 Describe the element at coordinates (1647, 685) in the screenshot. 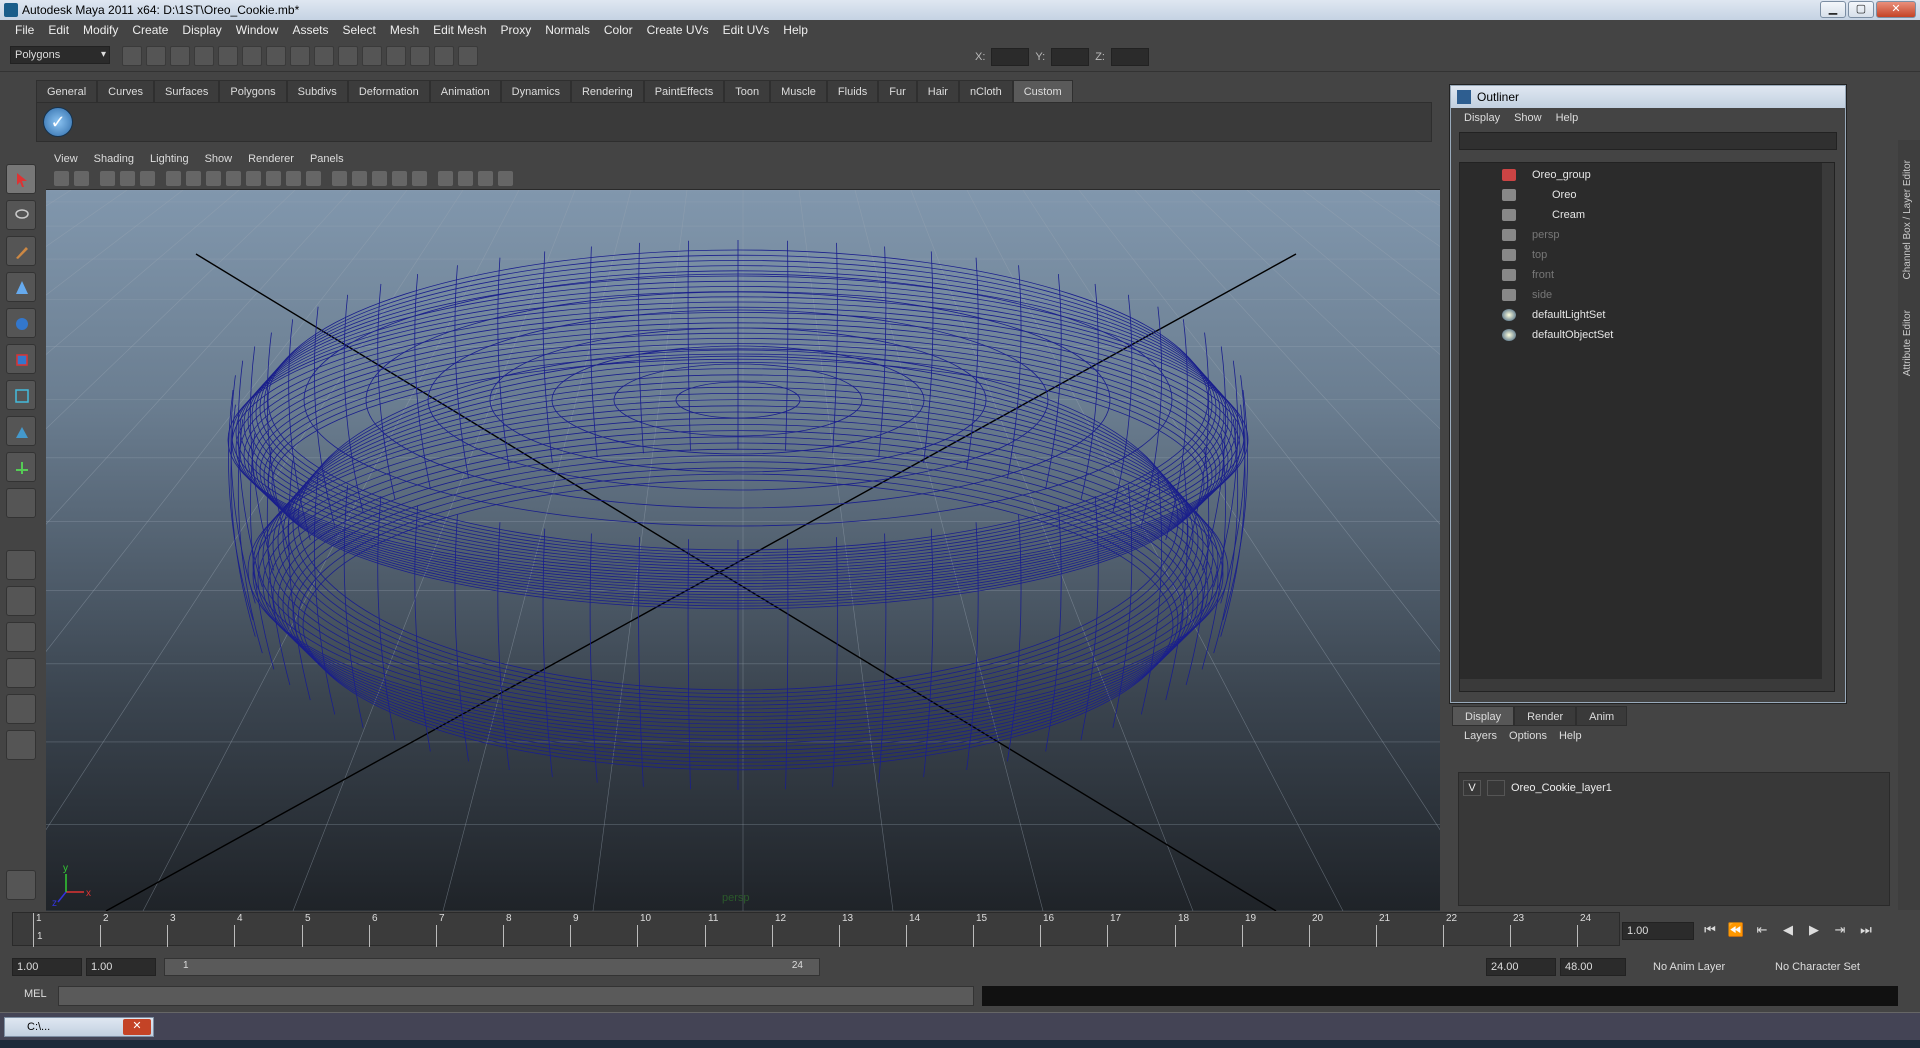

I see `outliner-horizontal-scrollbar` at that location.